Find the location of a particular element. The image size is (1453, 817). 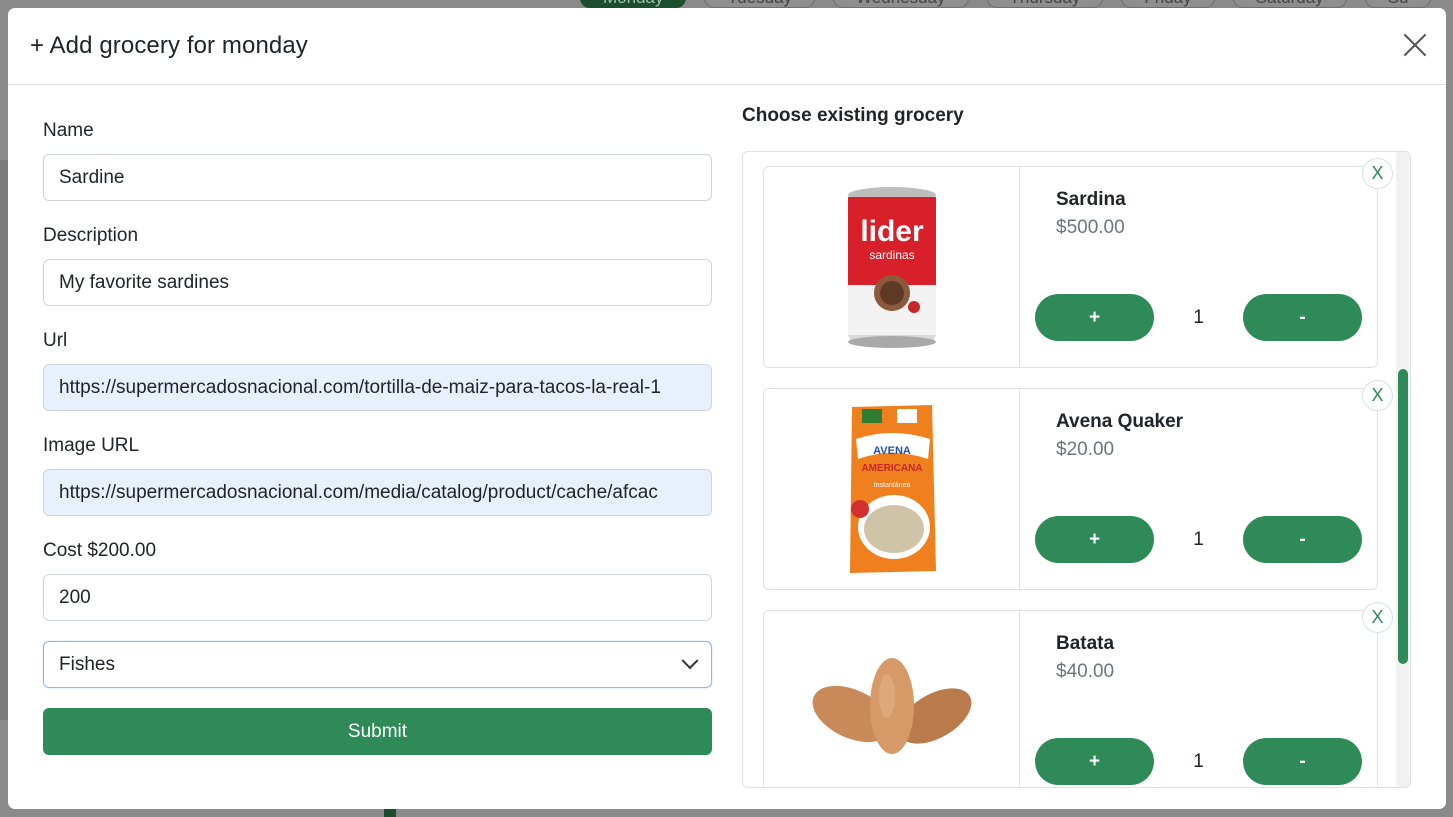

svg-text: sardinas is located at coordinates (891, 255).